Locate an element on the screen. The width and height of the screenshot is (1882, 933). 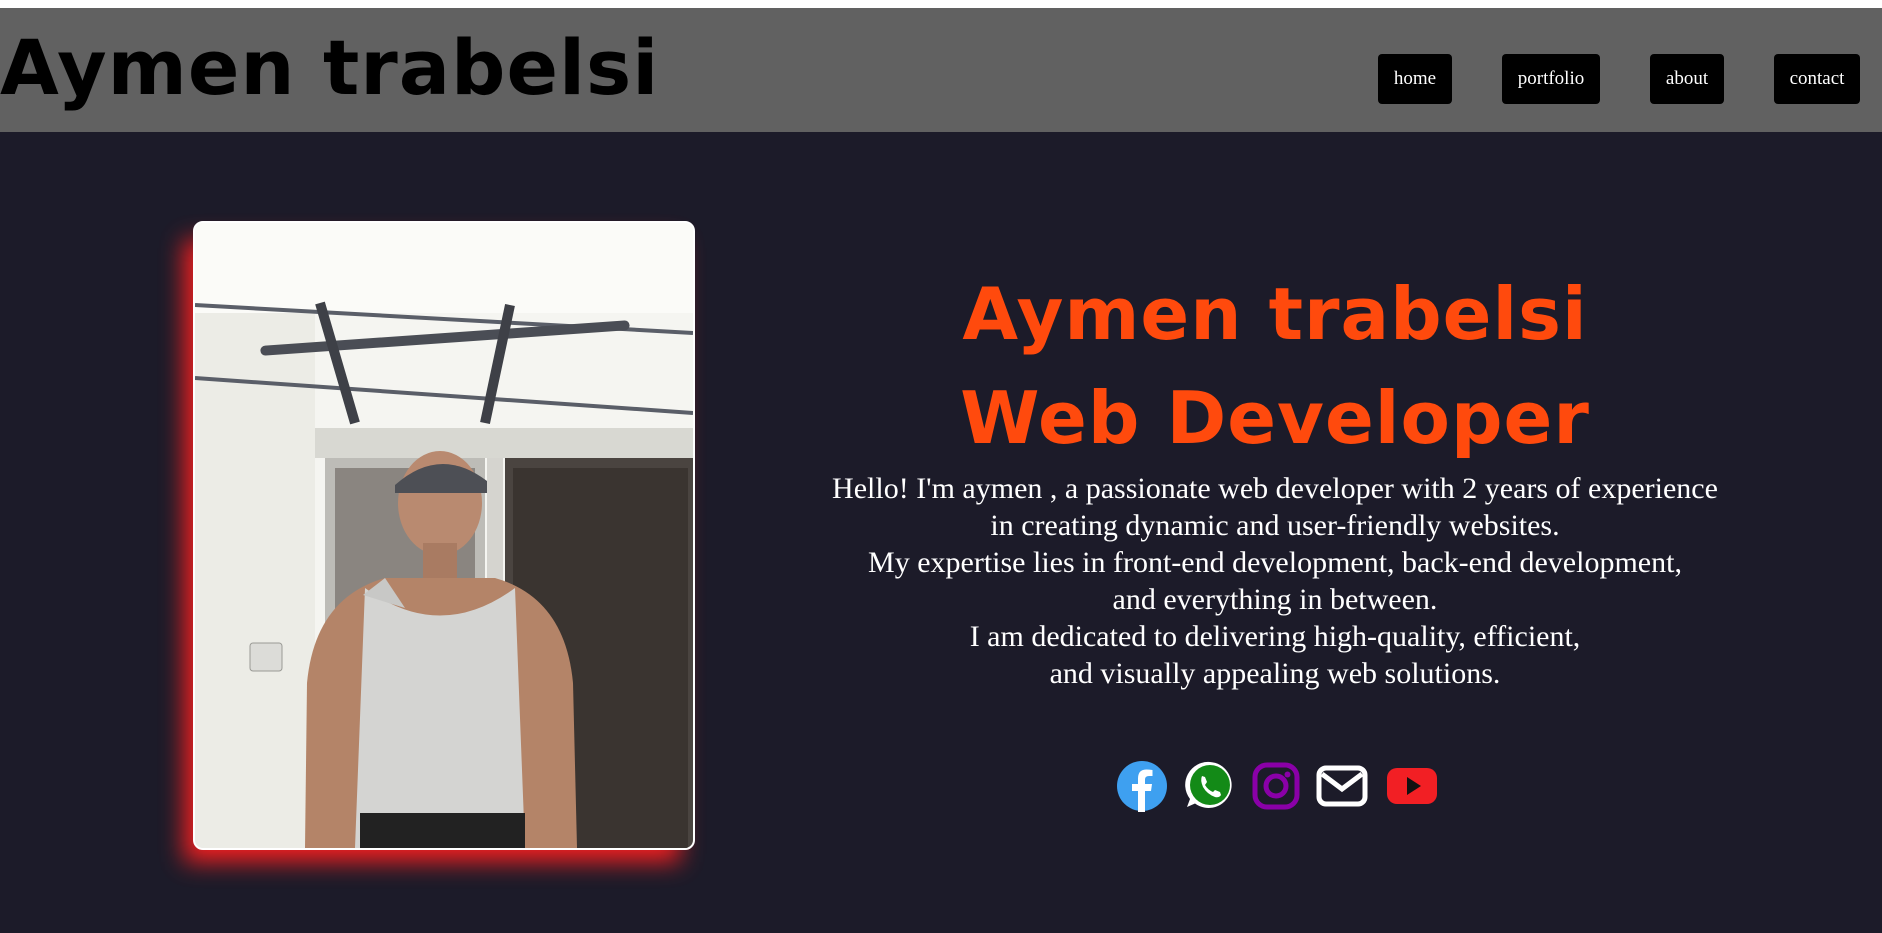
whatsapp-icon is located at coordinates (1210, 786).